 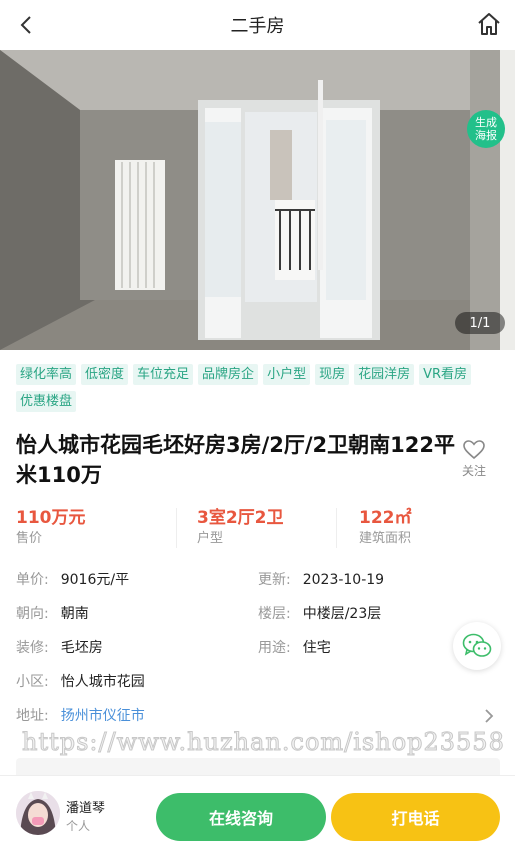 I want to click on avatar, so click(x=38, y=813).